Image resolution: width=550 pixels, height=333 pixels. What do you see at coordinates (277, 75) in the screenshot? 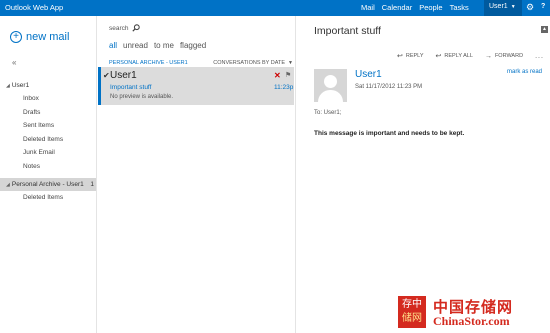
I see `delete-icon: ✕` at bounding box center [277, 75].